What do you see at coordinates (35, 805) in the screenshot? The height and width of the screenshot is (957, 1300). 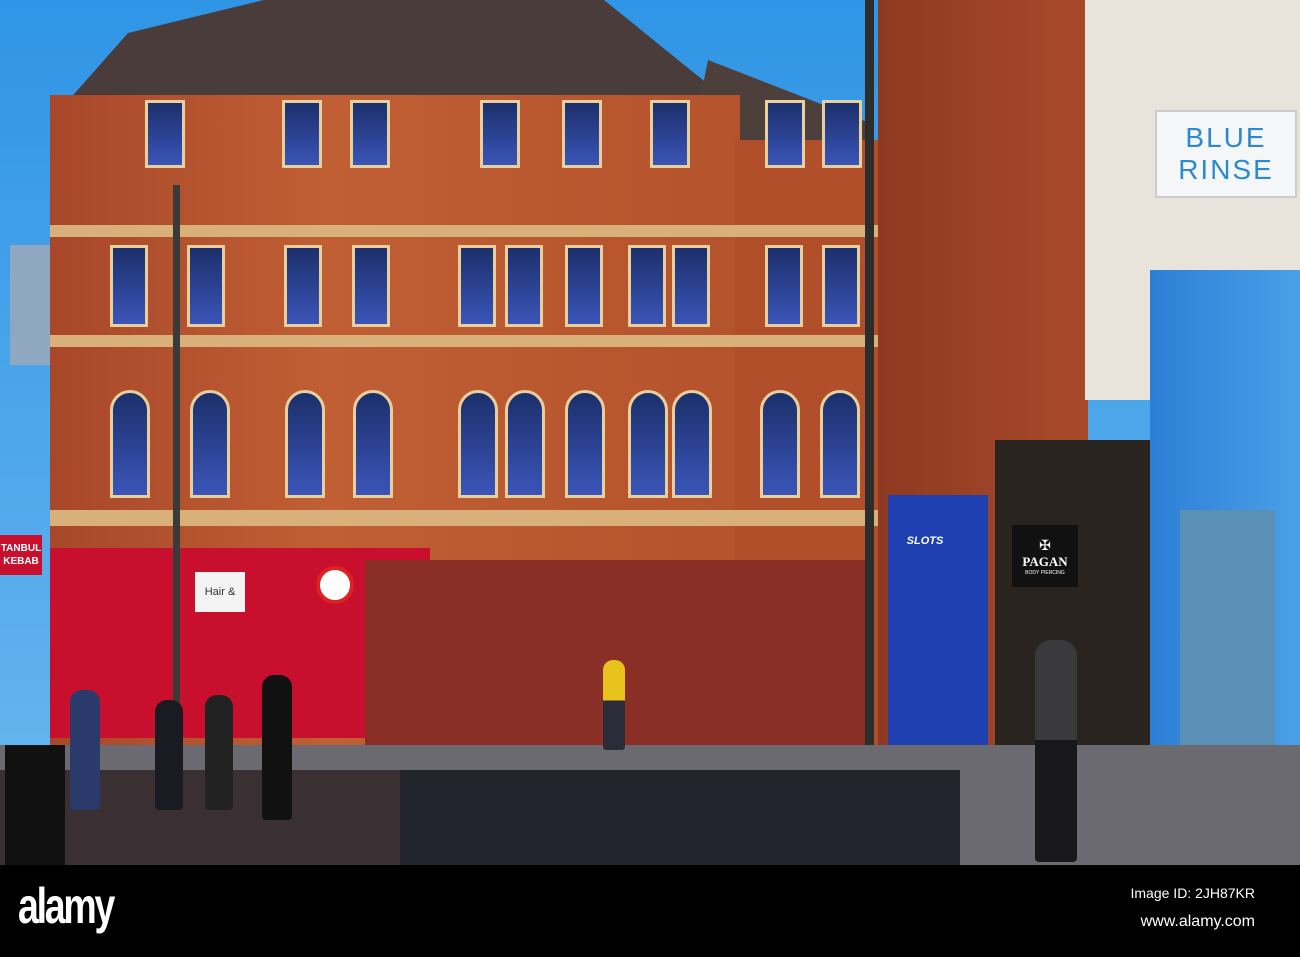 I see `litter-bin` at bounding box center [35, 805].